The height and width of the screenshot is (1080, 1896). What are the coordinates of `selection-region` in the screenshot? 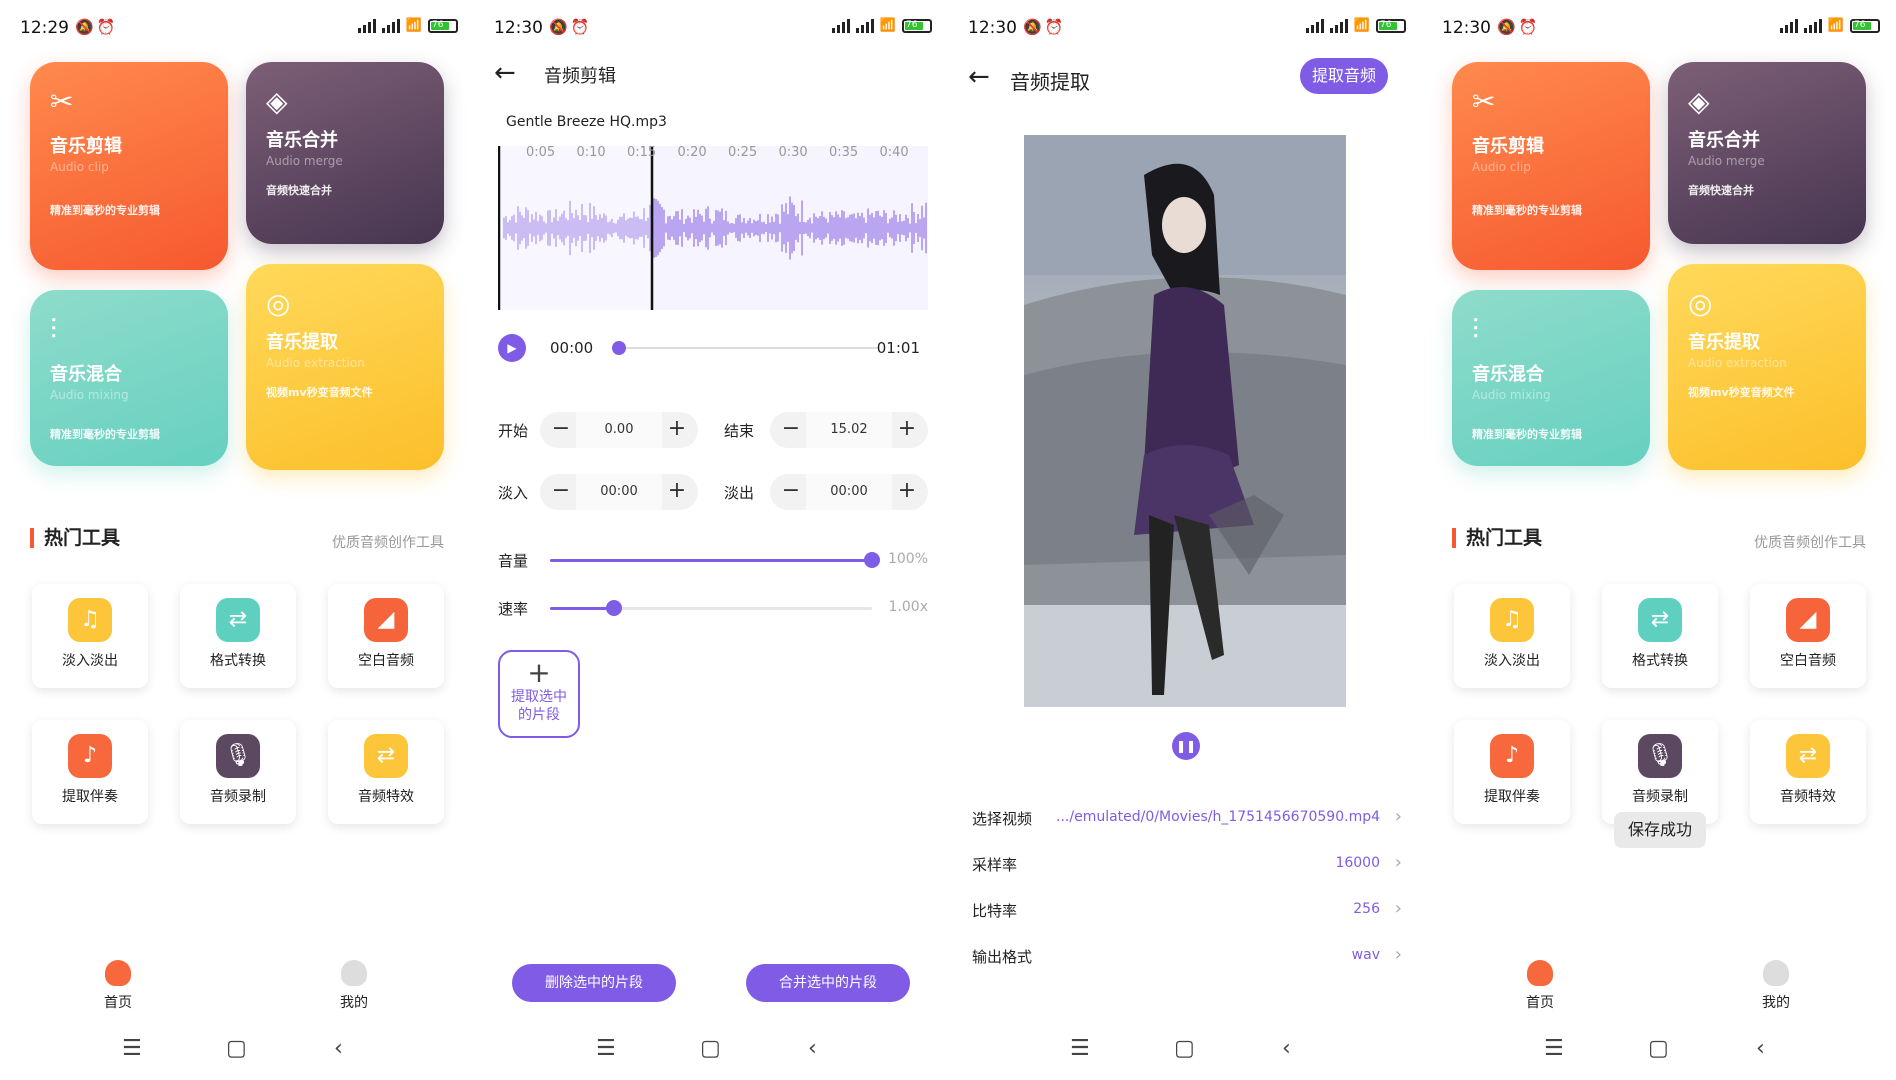 It's located at (575, 228).